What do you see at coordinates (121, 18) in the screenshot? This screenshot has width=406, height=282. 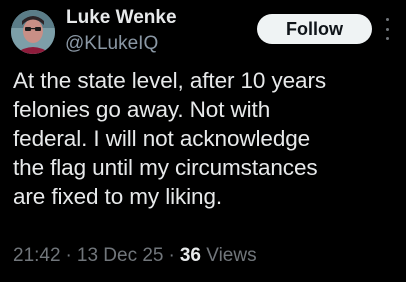 I see `author-display-name: Luke Wenke` at bounding box center [121, 18].